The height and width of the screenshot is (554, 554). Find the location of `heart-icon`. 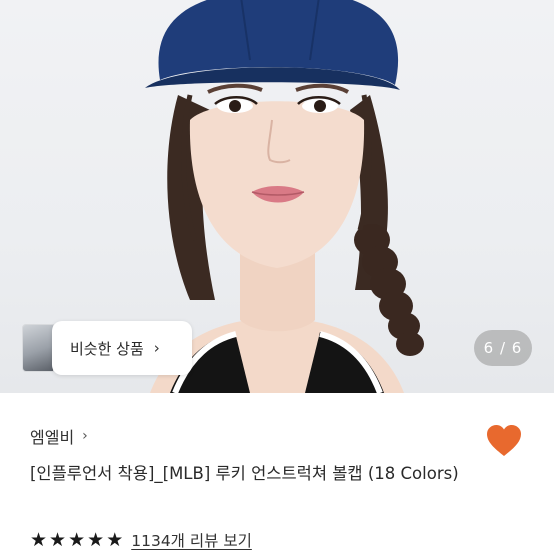

heart-icon is located at coordinates (504, 440).